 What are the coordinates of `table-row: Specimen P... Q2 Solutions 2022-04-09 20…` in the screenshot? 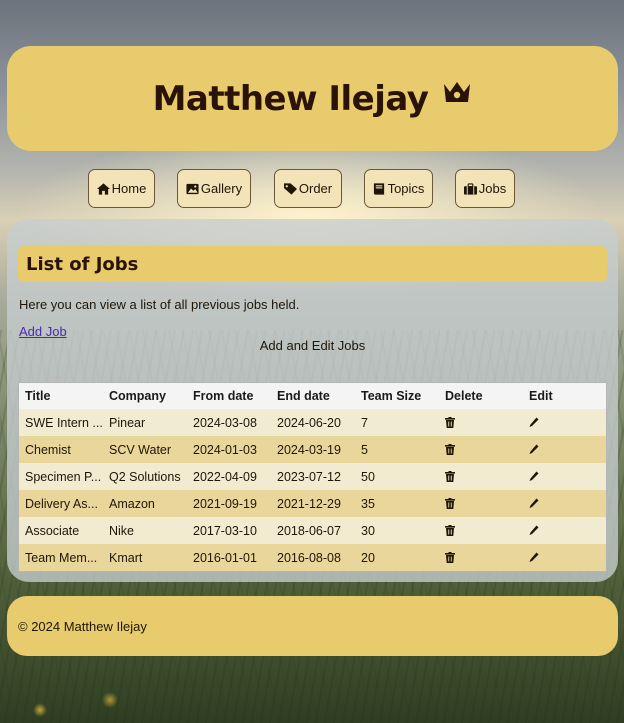 It's located at (312, 476).